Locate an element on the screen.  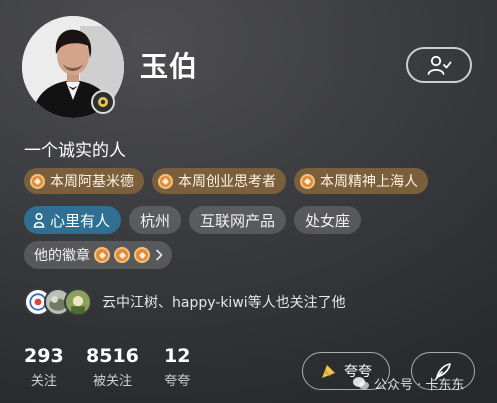
wechat-icon is located at coordinates (361, 383).